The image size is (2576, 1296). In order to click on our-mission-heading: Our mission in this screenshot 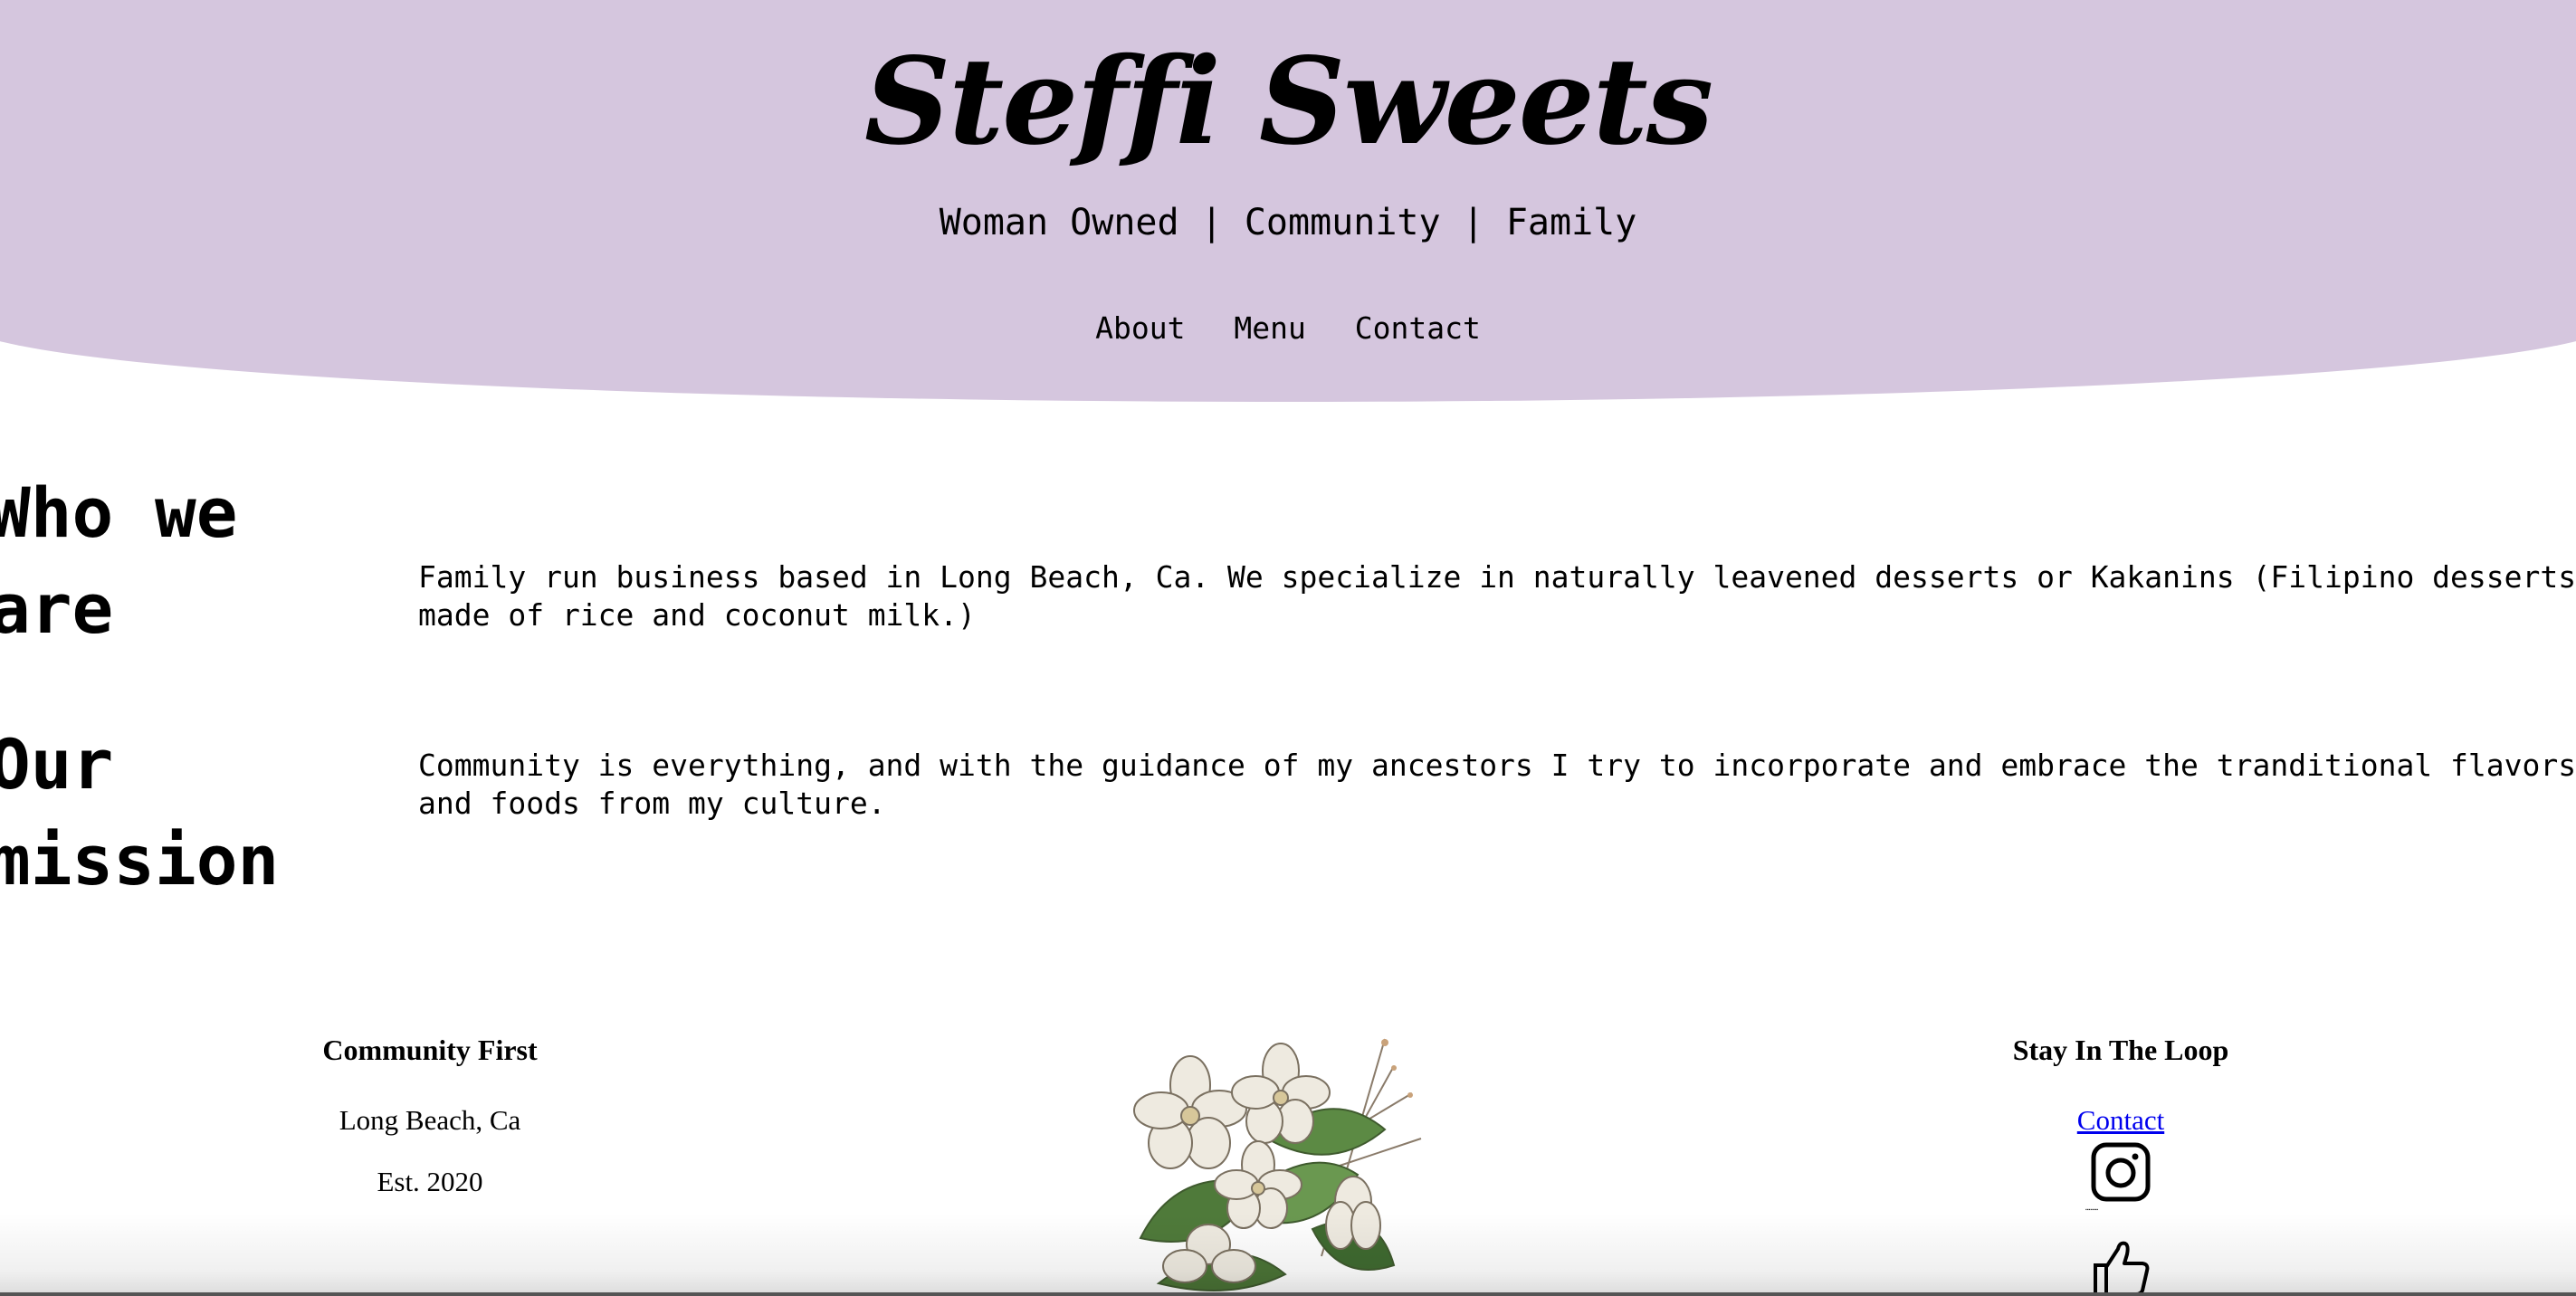, I will do `click(139, 813)`.